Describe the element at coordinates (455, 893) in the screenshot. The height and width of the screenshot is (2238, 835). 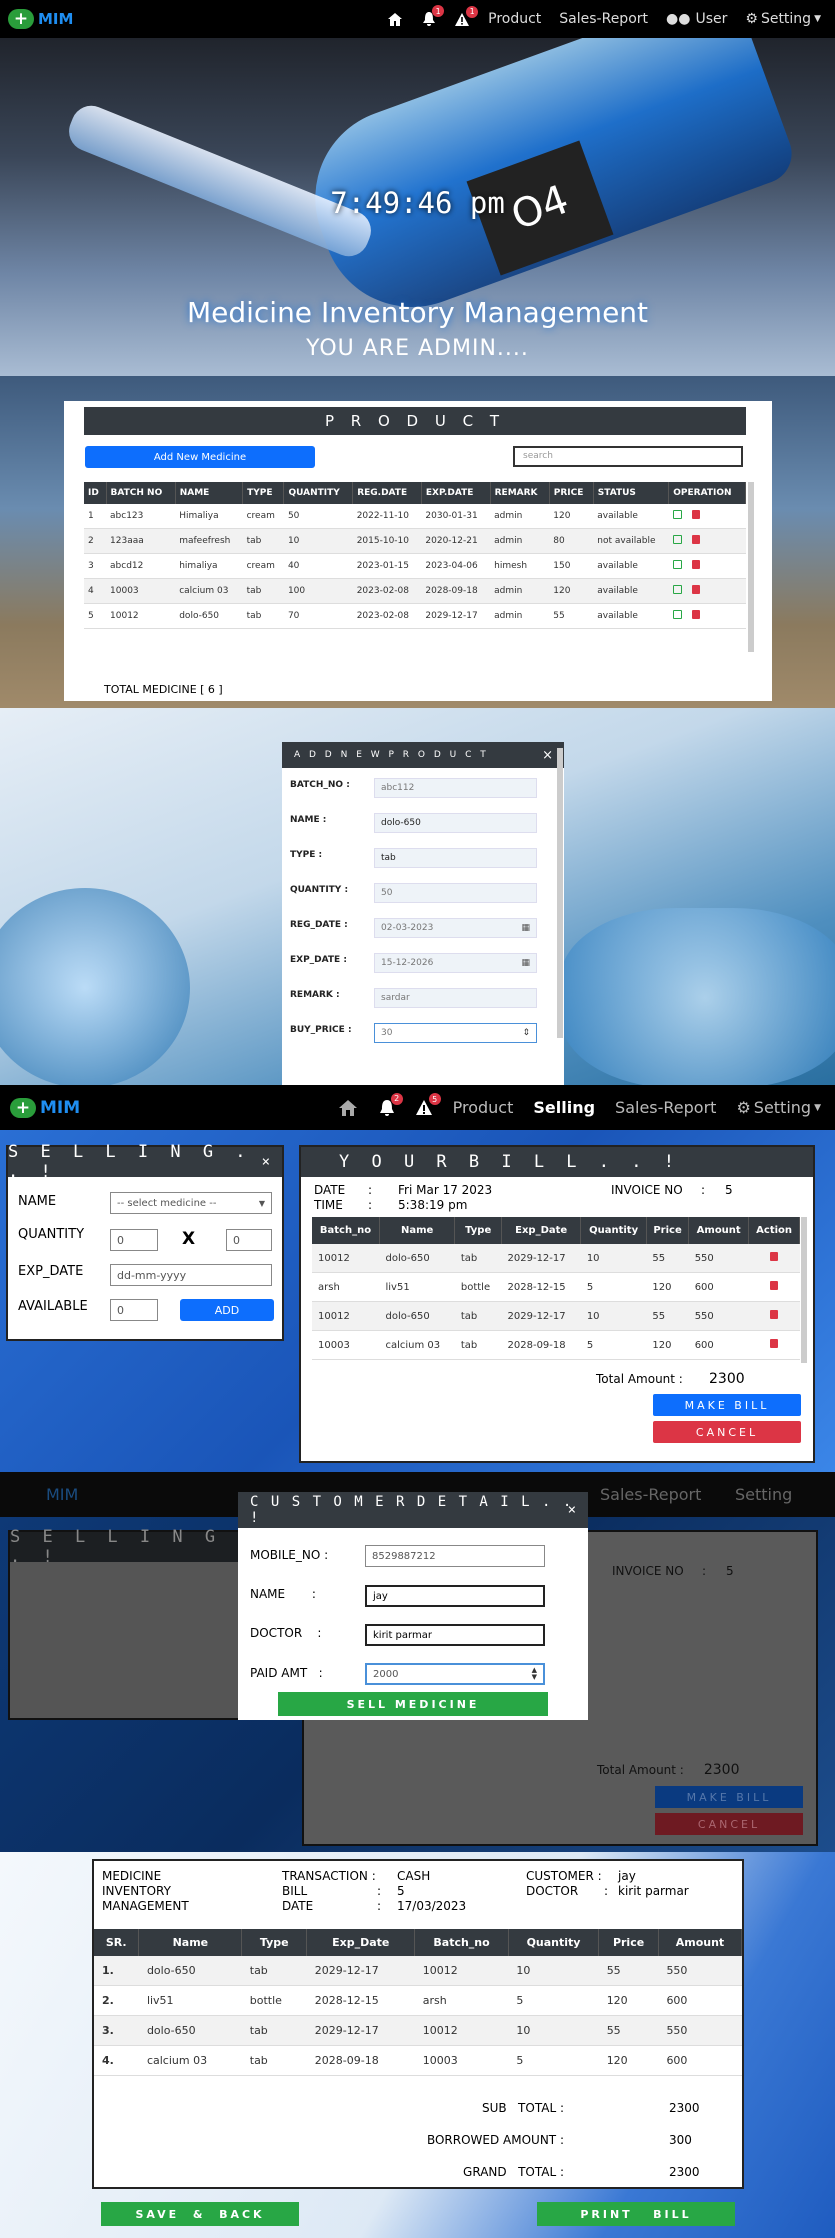
I see `field-input: 50` at that location.